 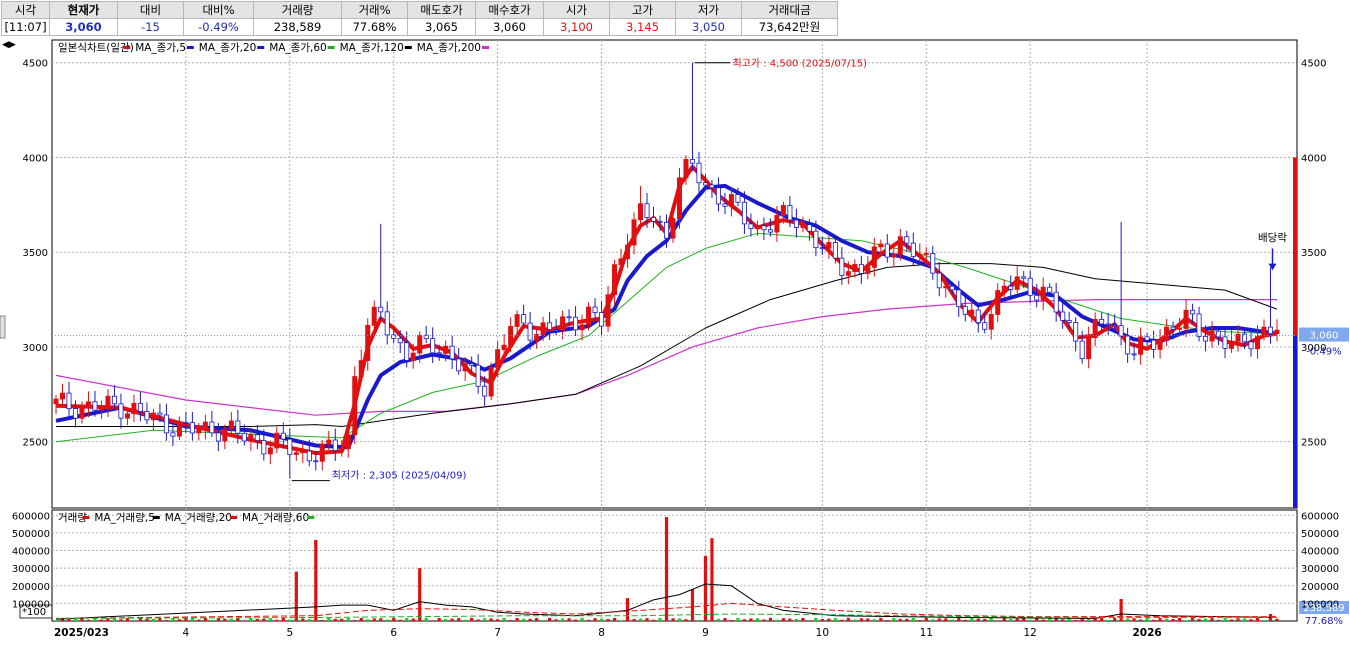 I want to click on volume-unit-label: *100, so click(x=34, y=612).